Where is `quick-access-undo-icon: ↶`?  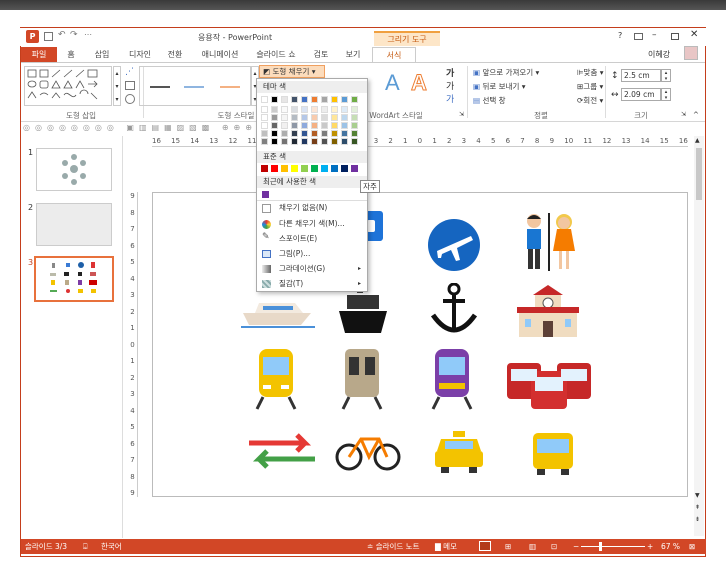
quick-access-undo-icon: ↶ is located at coordinates (62, 35).